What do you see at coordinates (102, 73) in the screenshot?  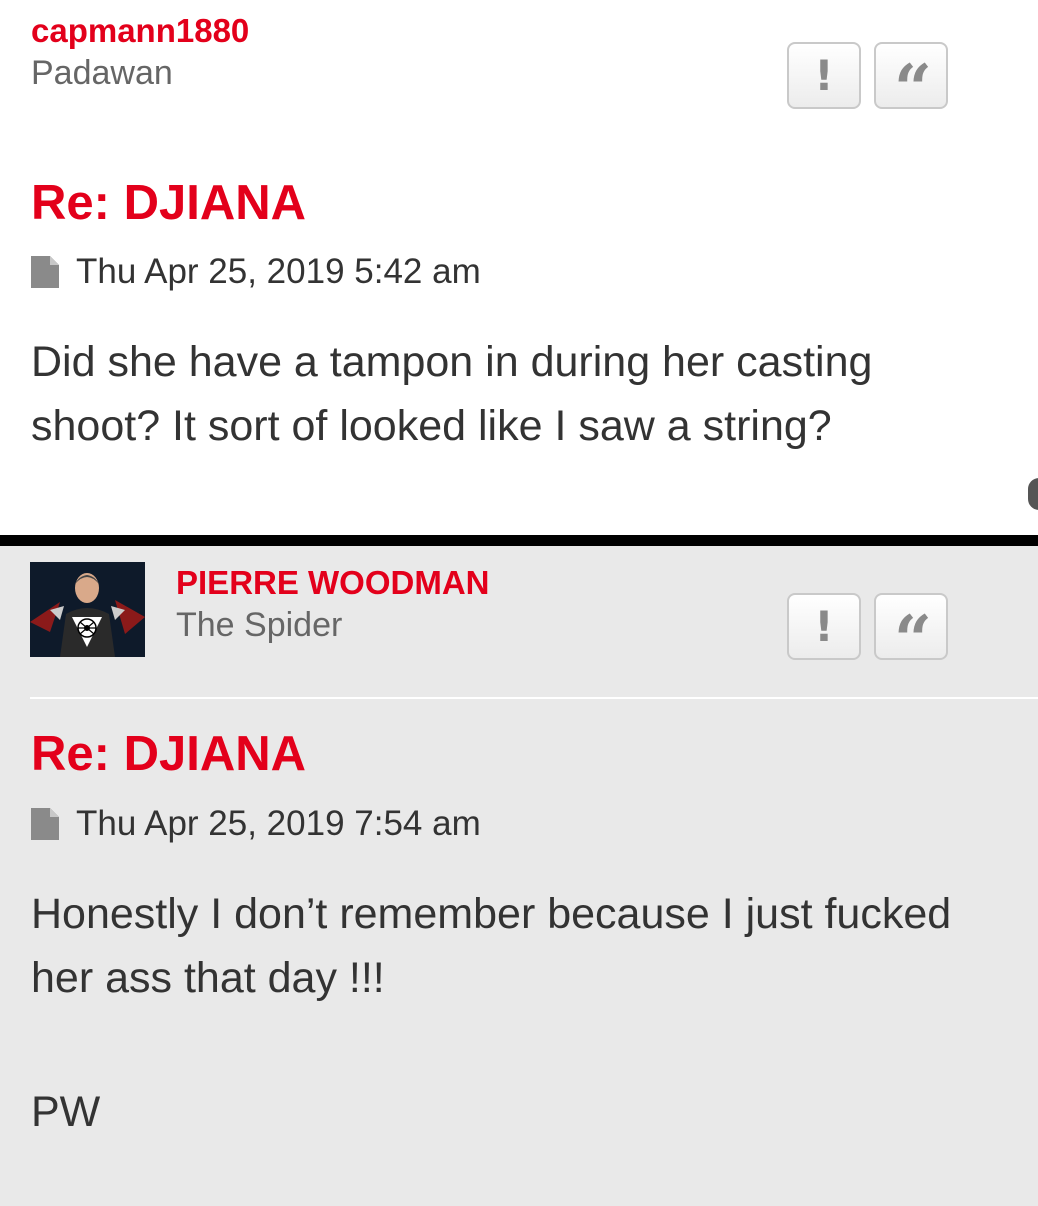 I see `post-author-rank: Padawan` at bounding box center [102, 73].